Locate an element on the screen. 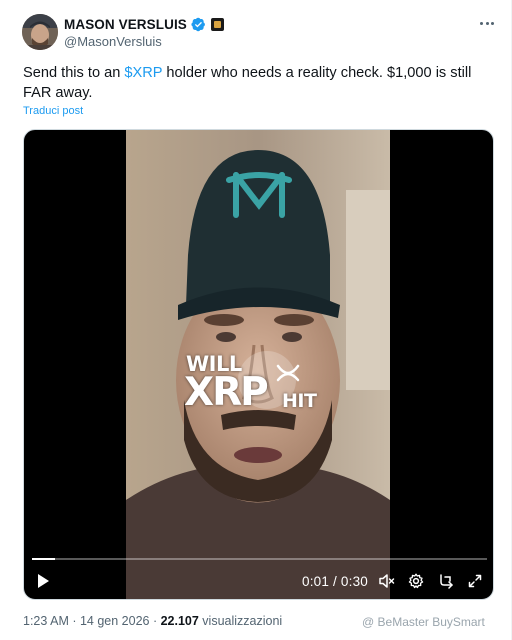  fullscreen-icon is located at coordinates (475, 581).